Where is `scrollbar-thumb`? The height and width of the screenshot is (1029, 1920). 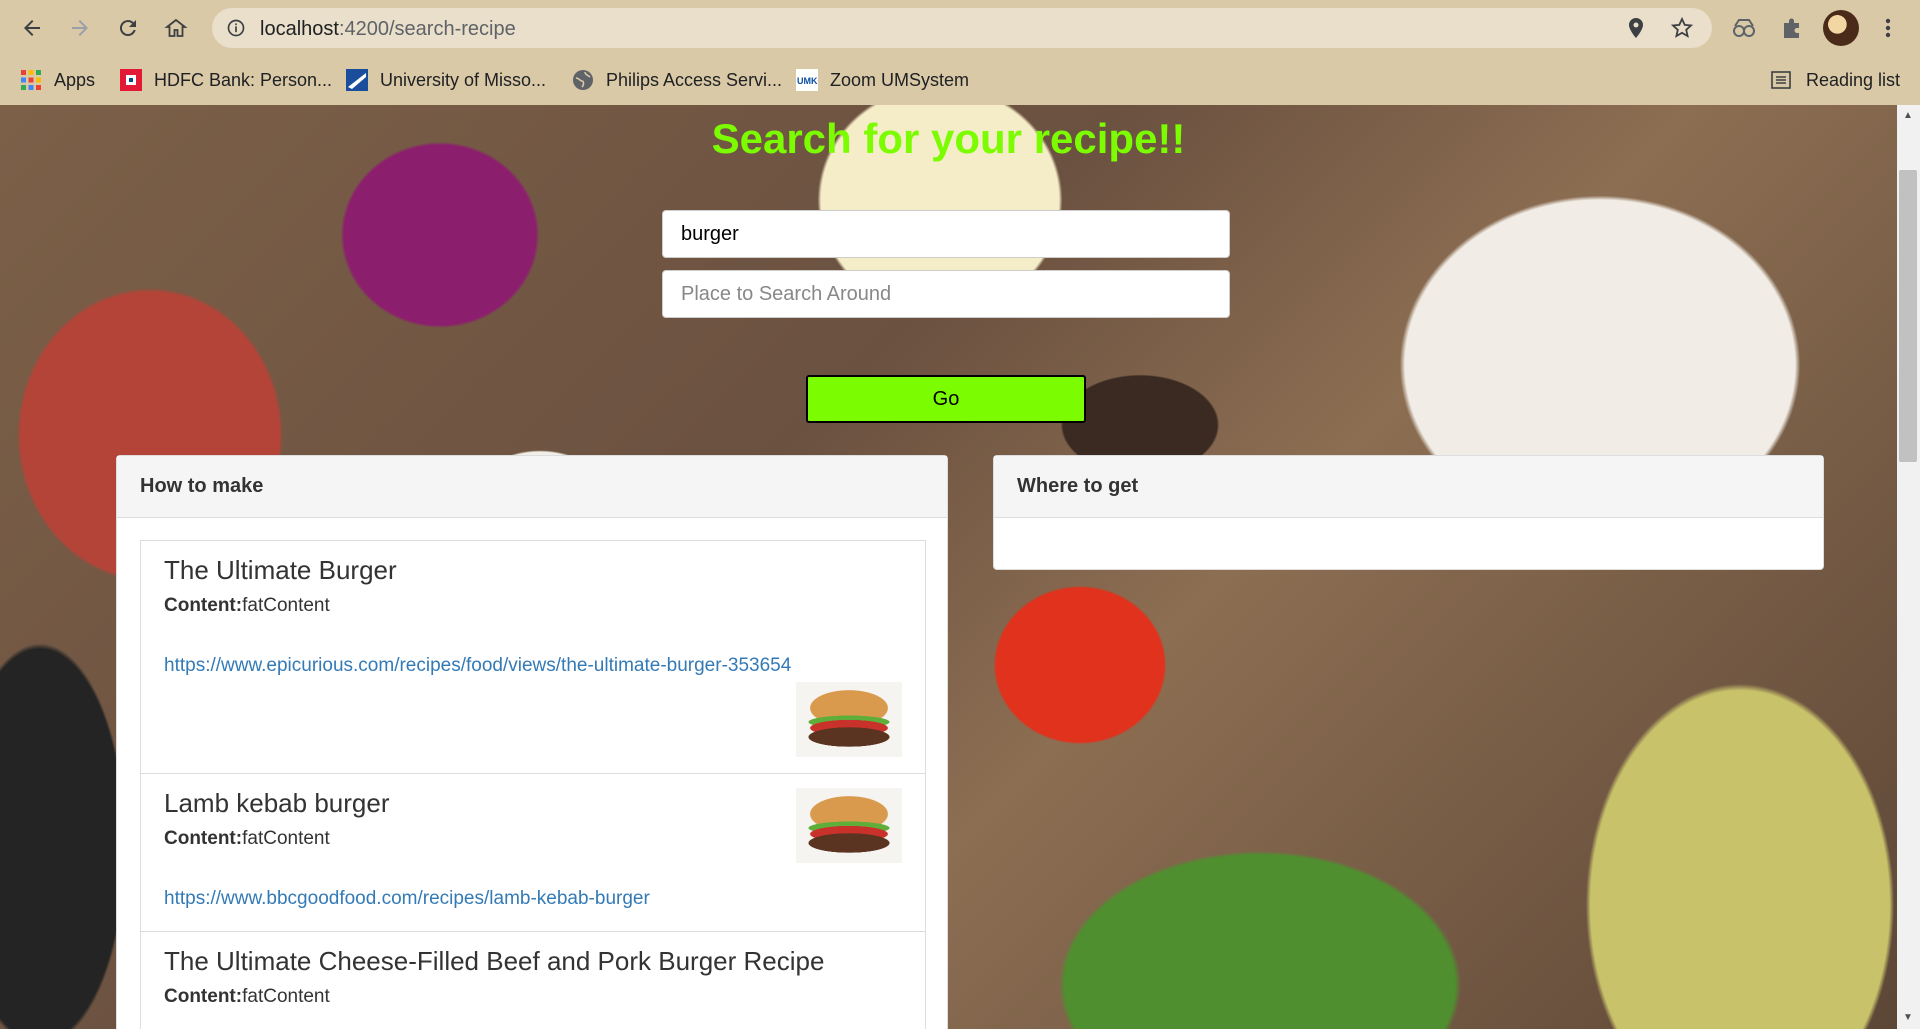
scrollbar-thumb is located at coordinates (1908, 316).